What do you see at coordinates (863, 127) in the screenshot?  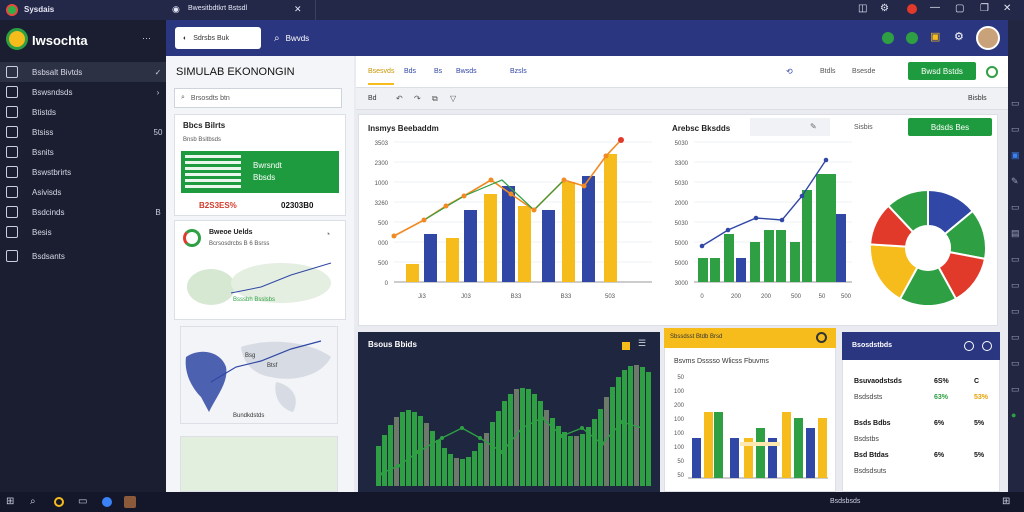 I see `chart2-tools-label: Sisbis` at bounding box center [863, 127].